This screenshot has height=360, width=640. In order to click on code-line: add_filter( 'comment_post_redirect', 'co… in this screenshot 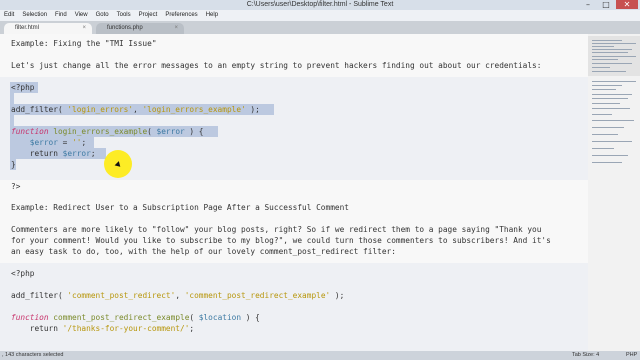, I will do `click(178, 295)`.